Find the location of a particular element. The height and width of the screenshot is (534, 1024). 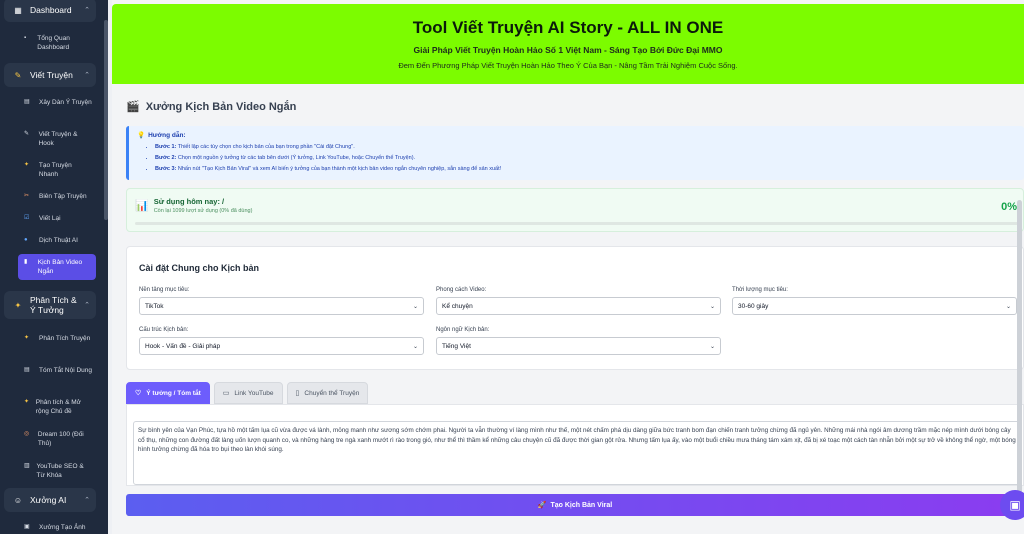

structure-select: Hook - Vấn đề - Giải pháp ⌄ is located at coordinates (281, 346).